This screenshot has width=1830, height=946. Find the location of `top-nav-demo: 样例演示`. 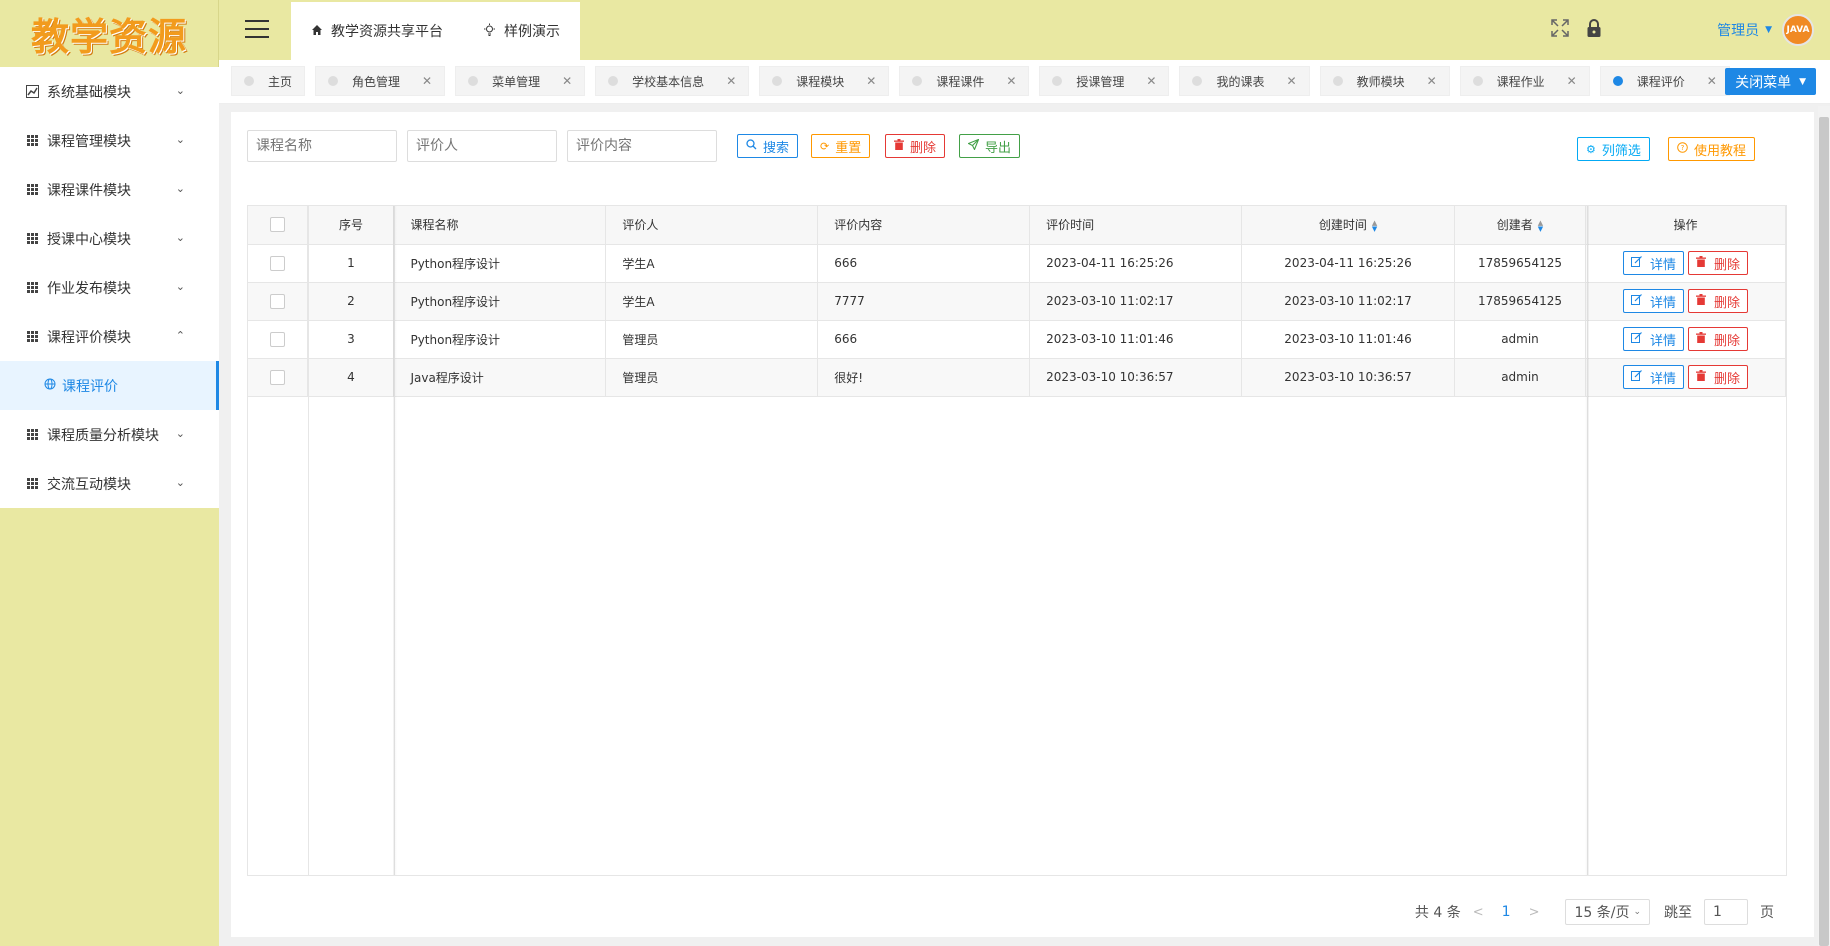

top-nav-demo: 样例演示 is located at coordinates (521, 31).